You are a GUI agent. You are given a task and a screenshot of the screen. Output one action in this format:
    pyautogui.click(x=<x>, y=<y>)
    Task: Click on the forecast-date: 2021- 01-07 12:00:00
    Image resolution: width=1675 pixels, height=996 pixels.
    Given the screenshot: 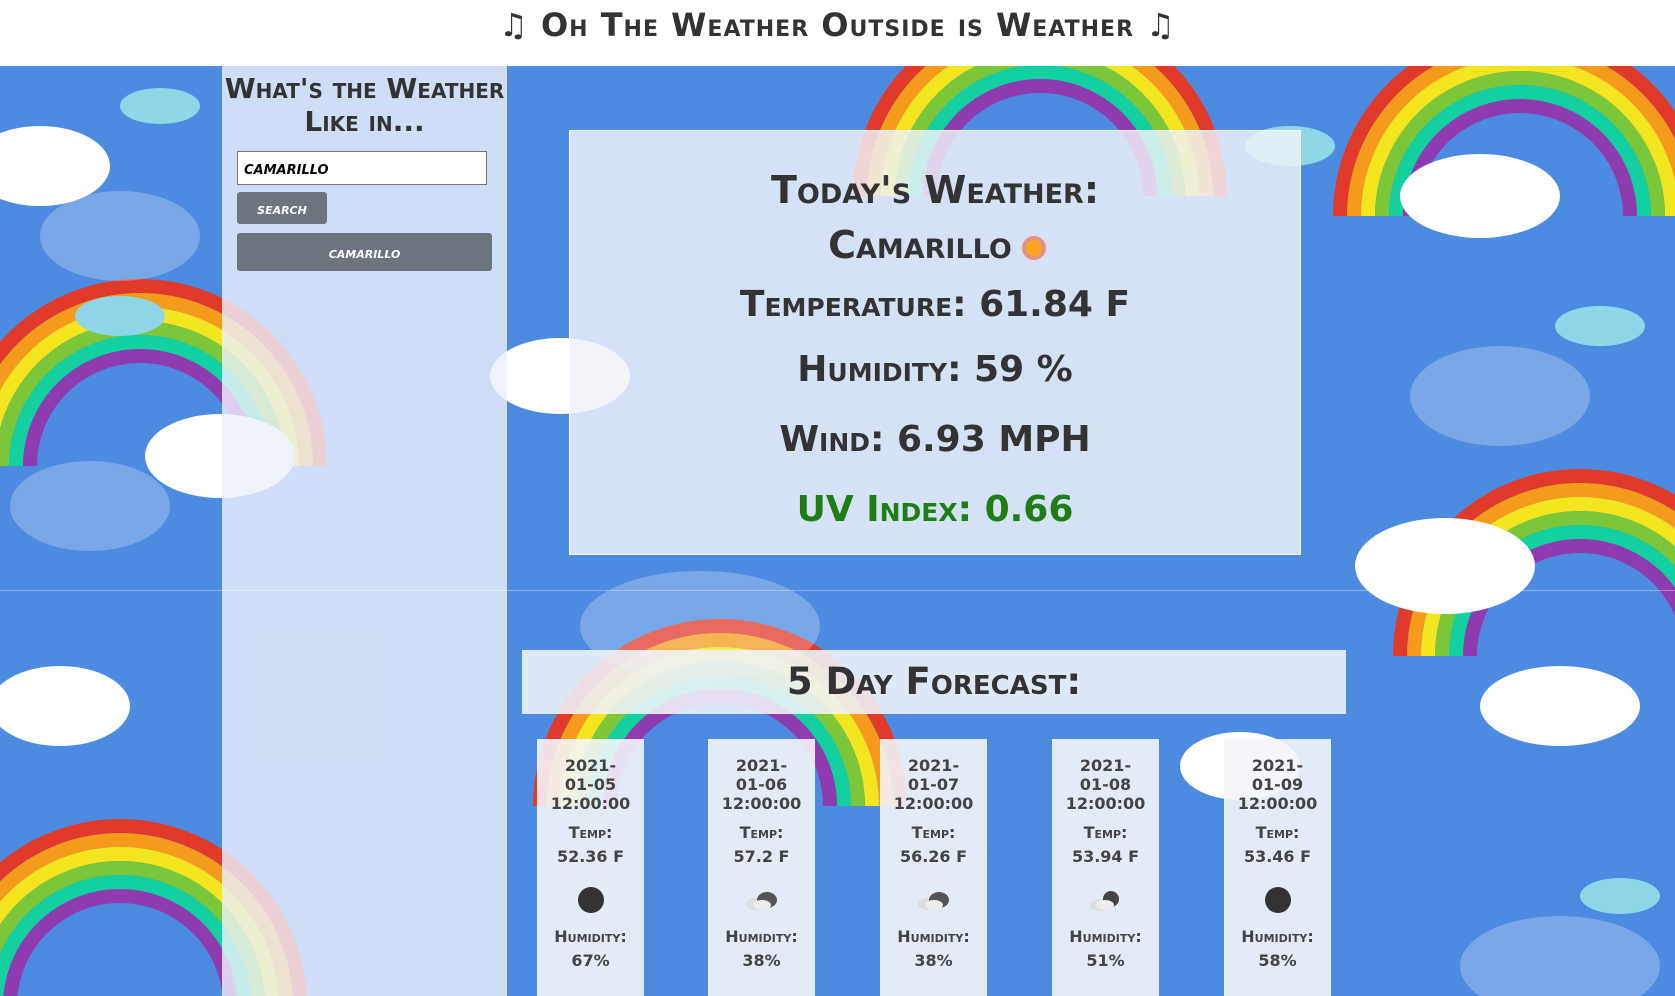 What is the action you would take?
    pyautogui.click(x=933, y=784)
    